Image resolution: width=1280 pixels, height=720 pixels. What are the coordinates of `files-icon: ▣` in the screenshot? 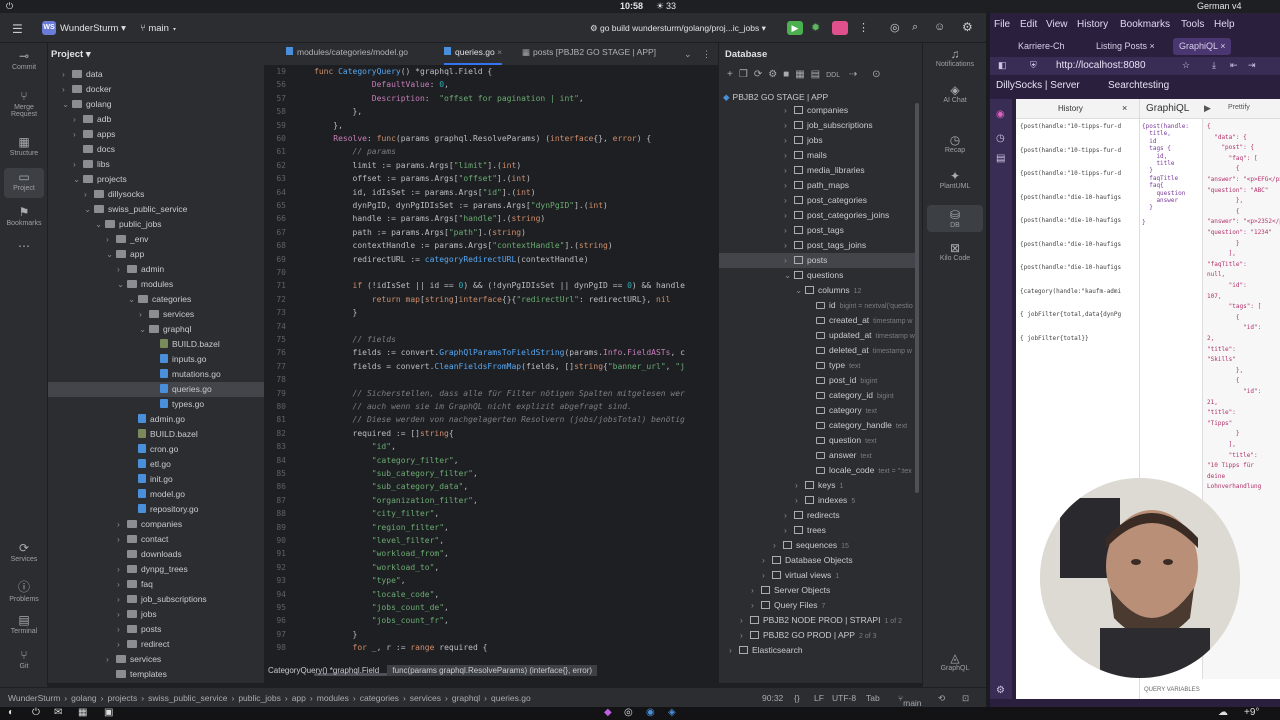 It's located at (108, 712).